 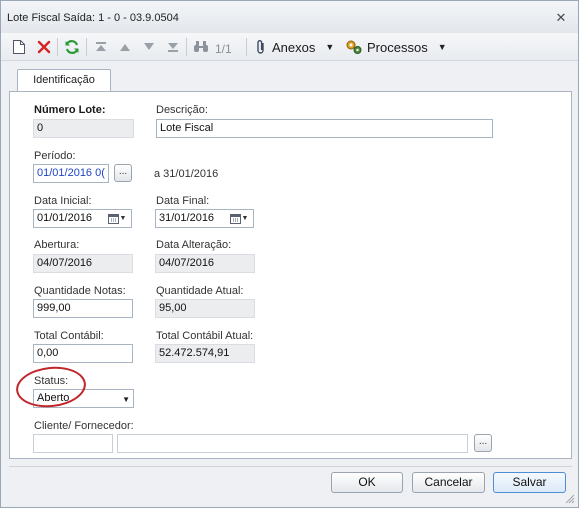 I want to click on quantidade-atual-label: Quantidade Atual:, so click(x=200, y=291).